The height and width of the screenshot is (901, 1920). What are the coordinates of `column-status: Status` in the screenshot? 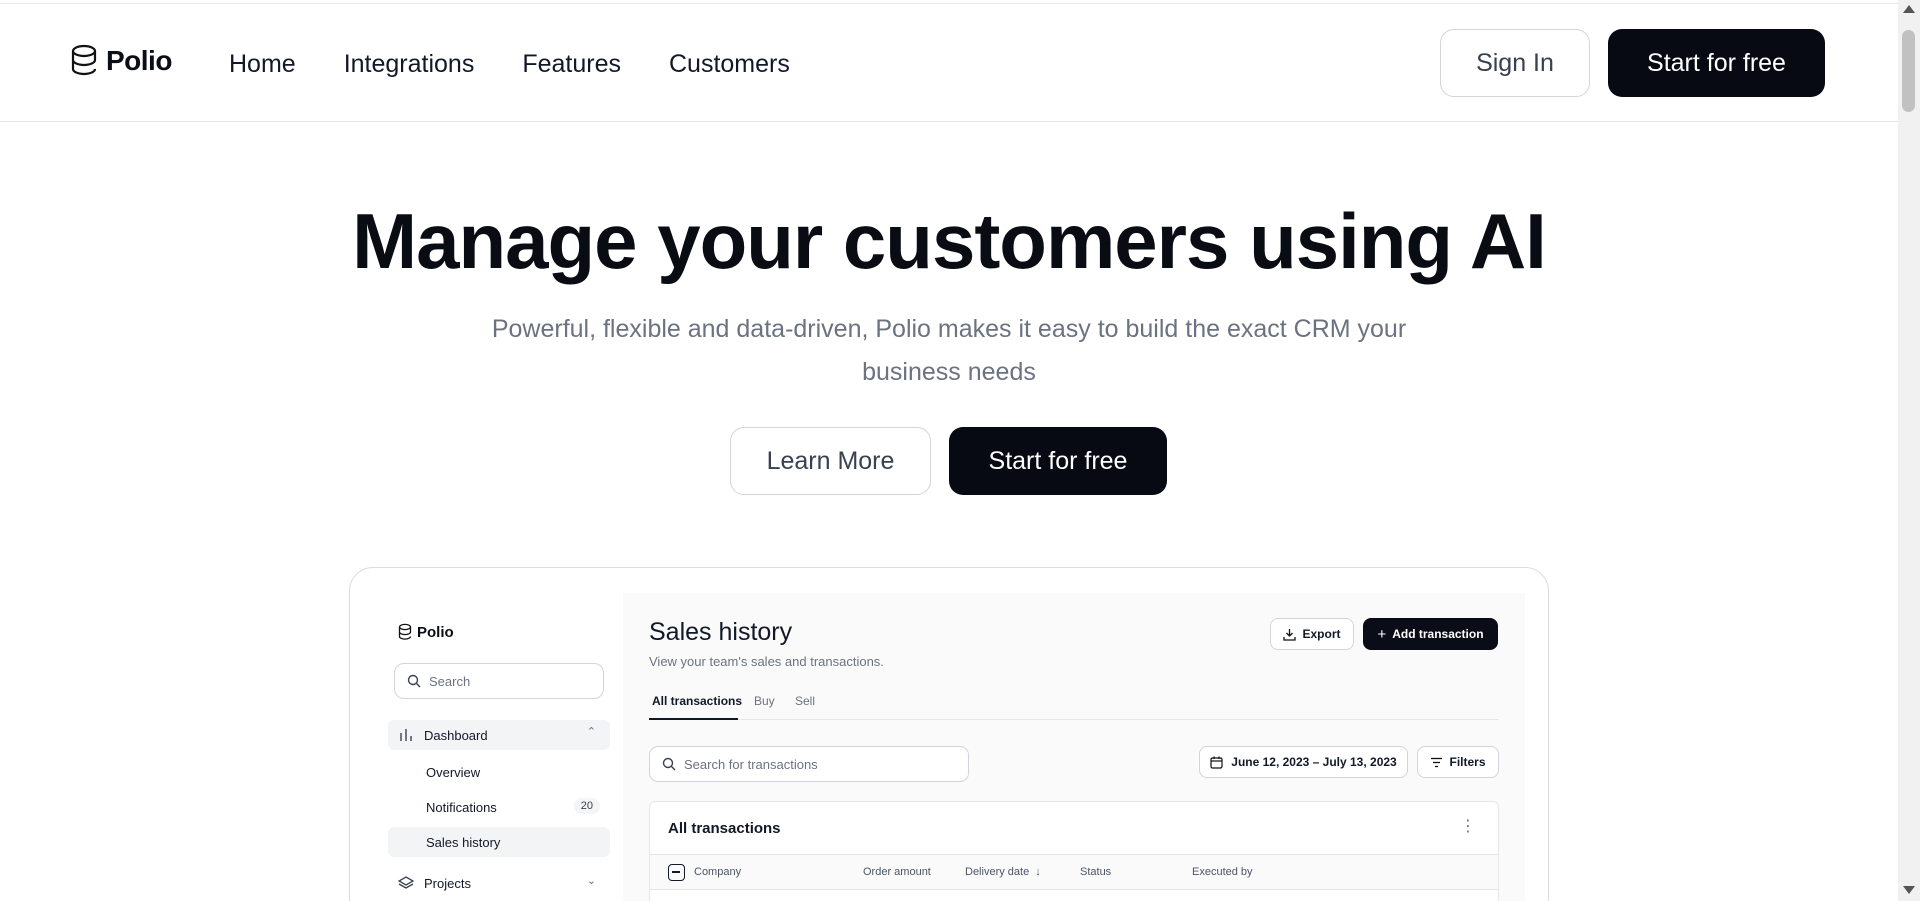 It's located at (1095, 872).